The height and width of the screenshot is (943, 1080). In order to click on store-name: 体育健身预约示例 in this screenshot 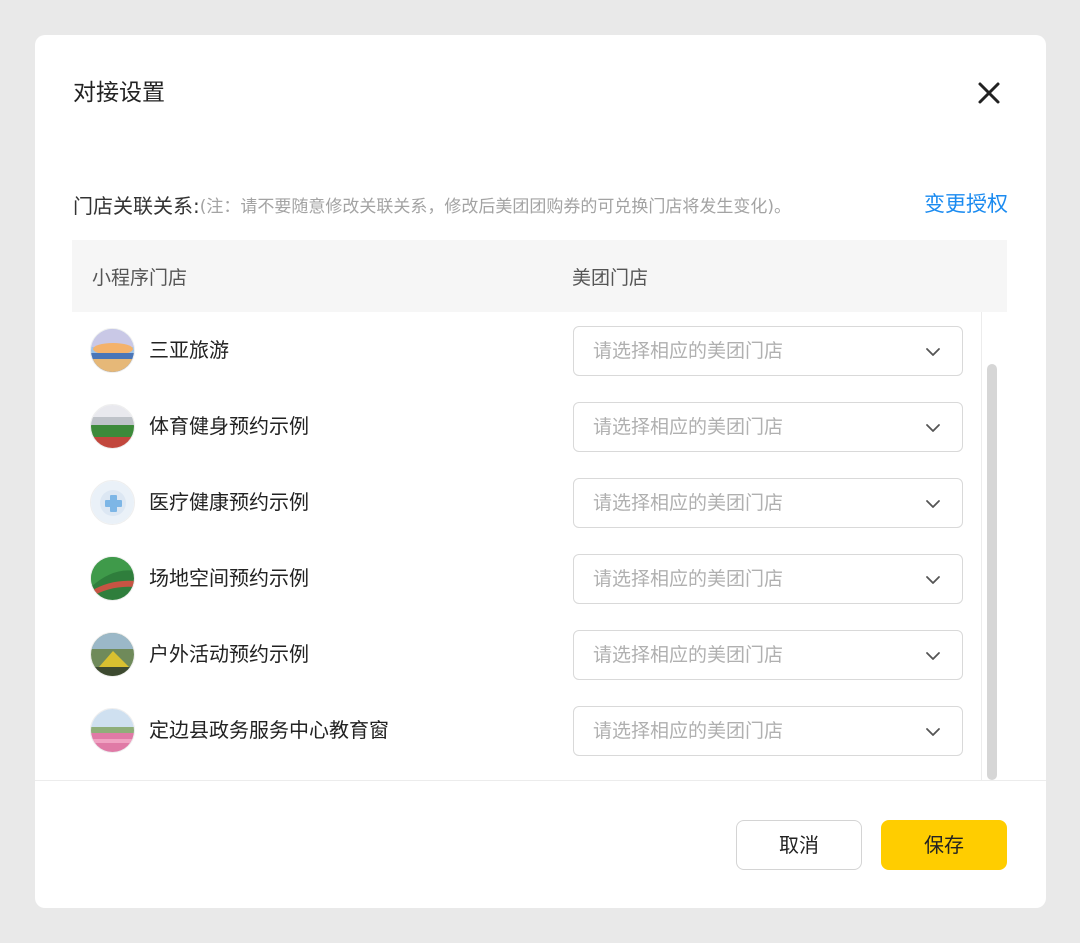, I will do `click(229, 426)`.